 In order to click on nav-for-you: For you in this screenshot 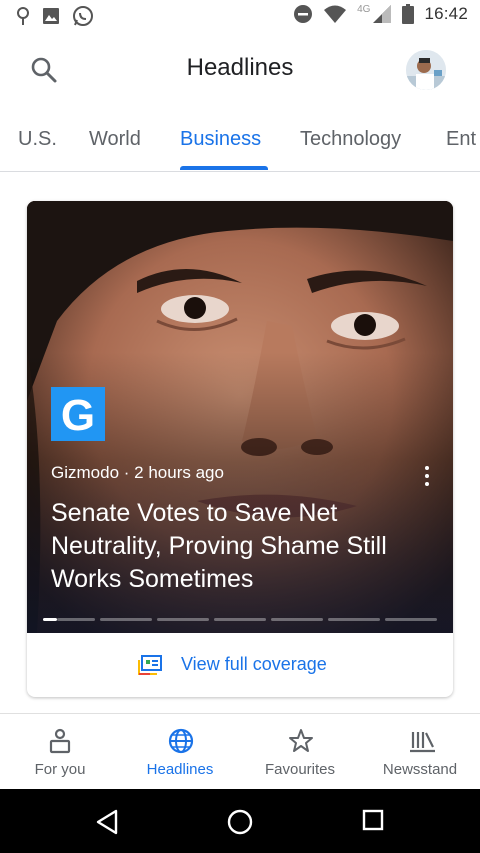, I will do `click(60, 752)`.